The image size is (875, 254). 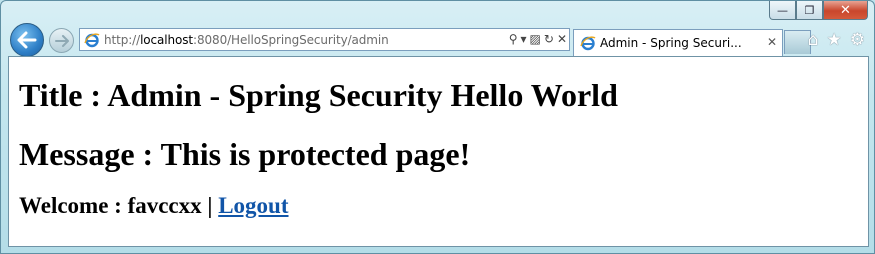 What do you see at coordinates (253, 205) in the screenshot?
I see `logout-link: Logout` at bounding box center [253, 205].